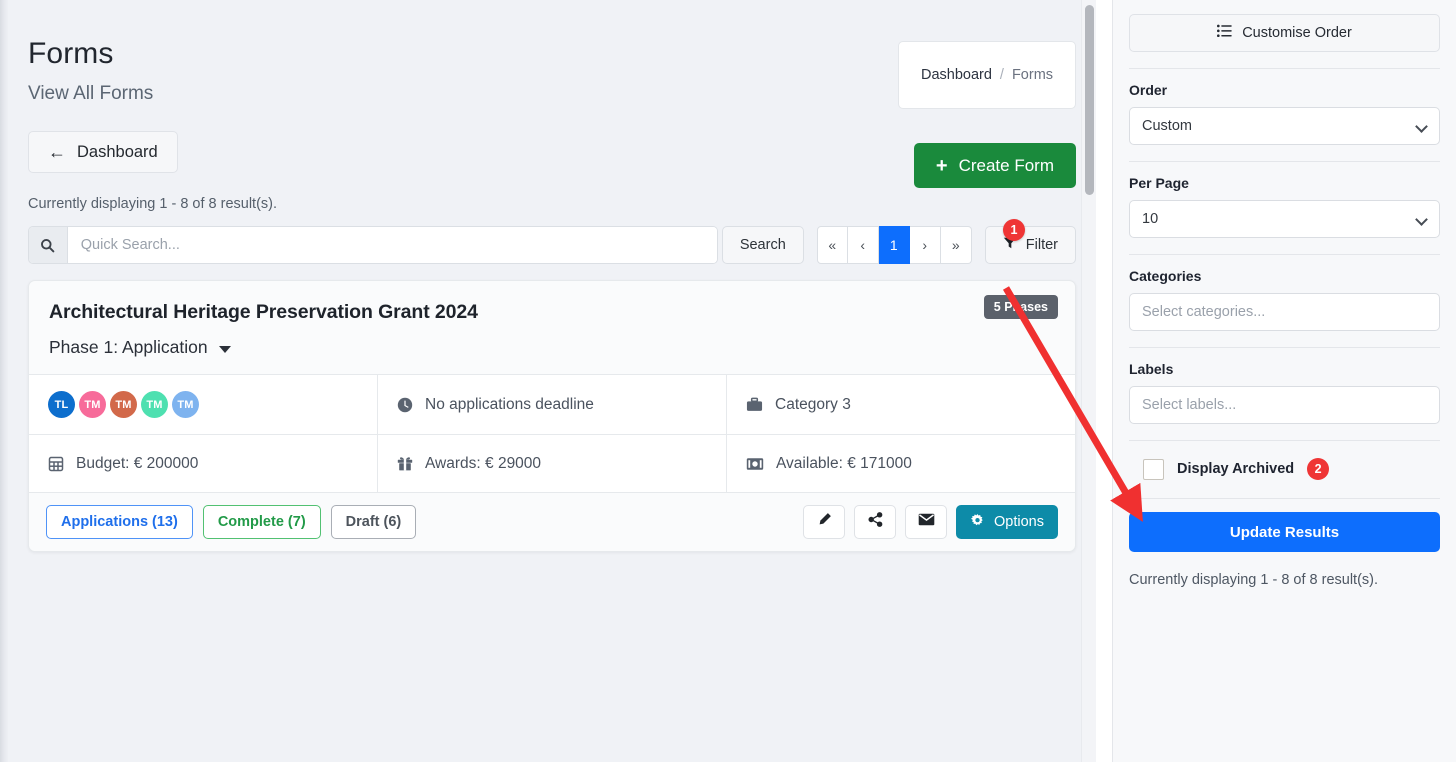 This screenshot has width=1456, height=762. I want to click on pagination-page-1: 1, so click(894, 245).